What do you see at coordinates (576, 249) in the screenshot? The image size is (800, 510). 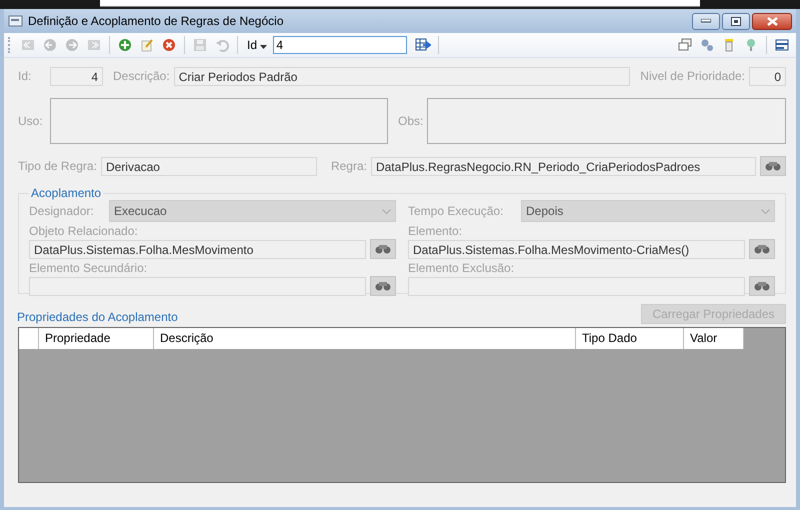 I see `field-value: DataPlus.Sistemas.Folha.MesMovimento-CriaMes()` at bounding box center [576, 249].